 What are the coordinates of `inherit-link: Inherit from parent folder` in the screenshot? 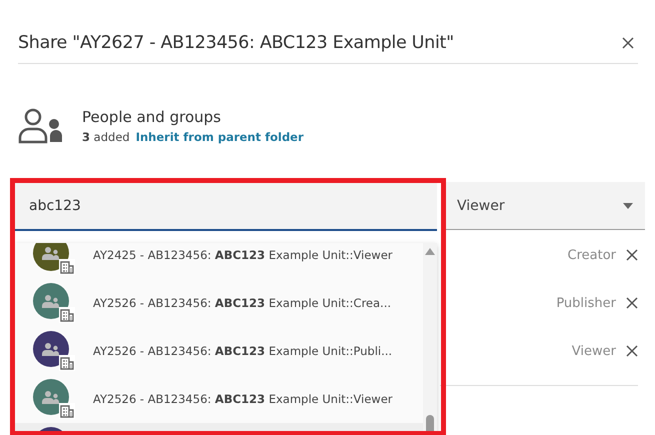 It's located at (220, 137).